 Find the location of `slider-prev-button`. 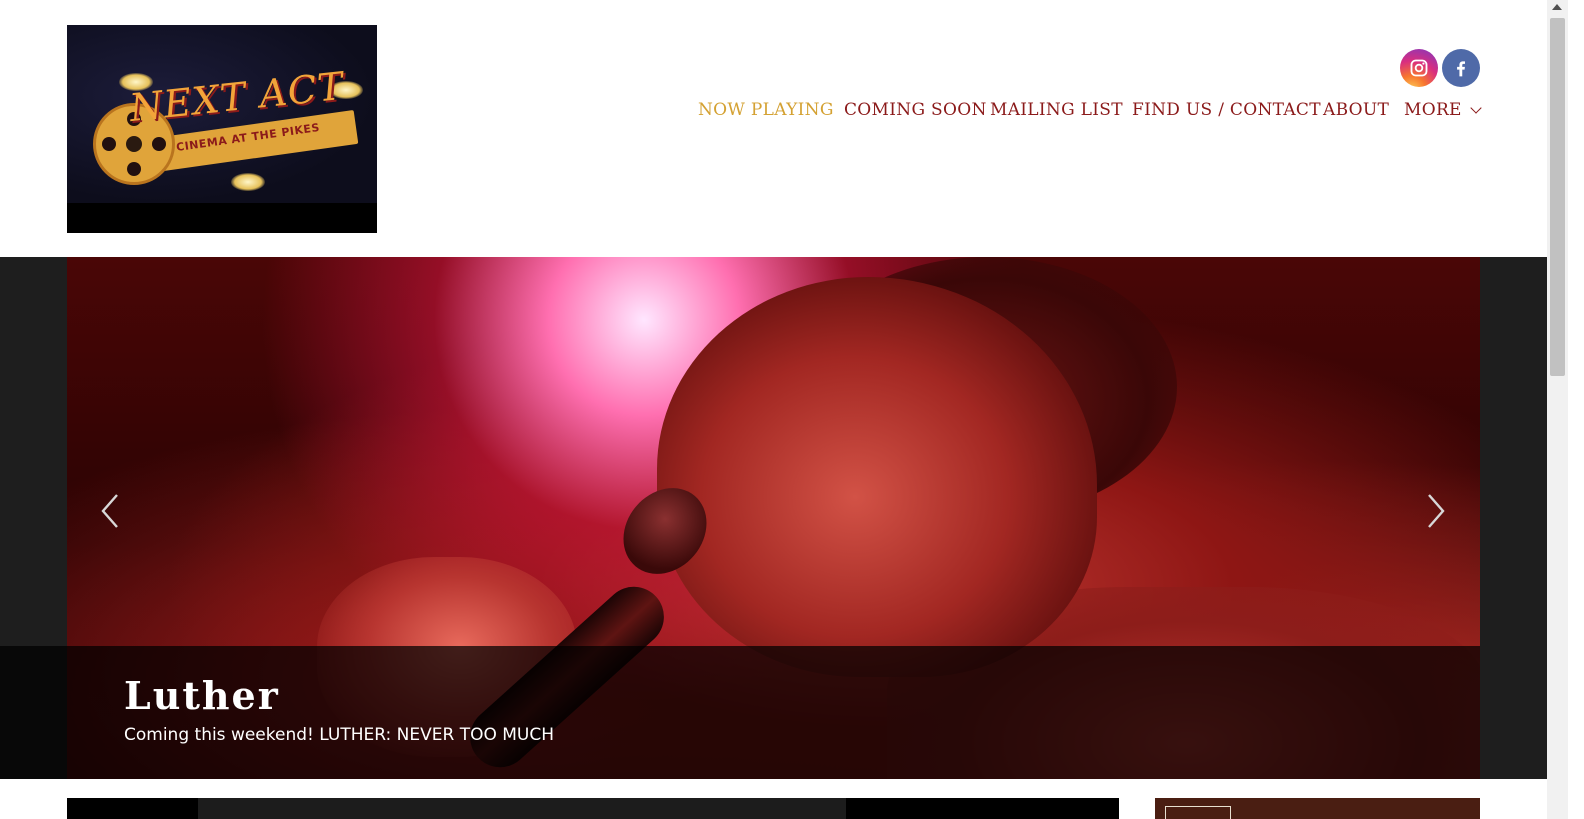

slider-prev-button is located at coordinates (111, 511).